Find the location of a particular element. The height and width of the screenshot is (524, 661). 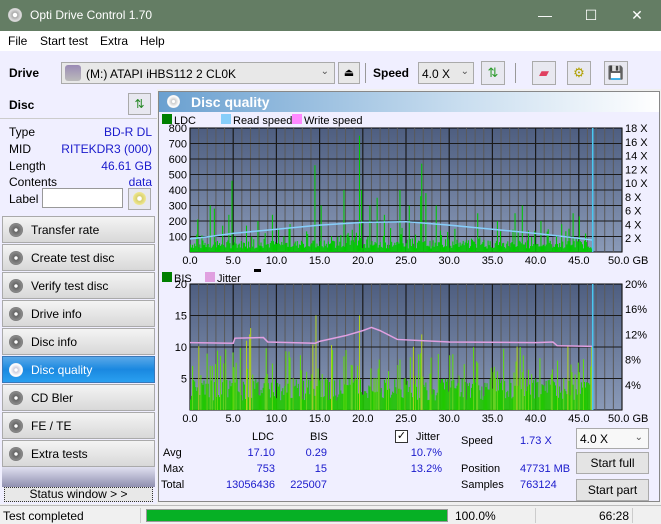

y-tick-label: 100 is located at coordinates (178, 238).